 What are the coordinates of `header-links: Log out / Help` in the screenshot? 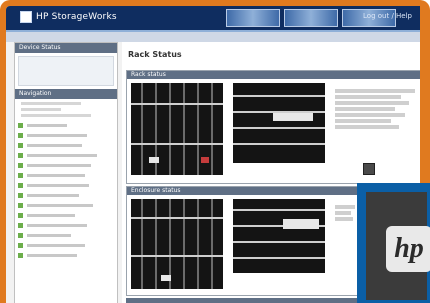 It's located at (387, 16).